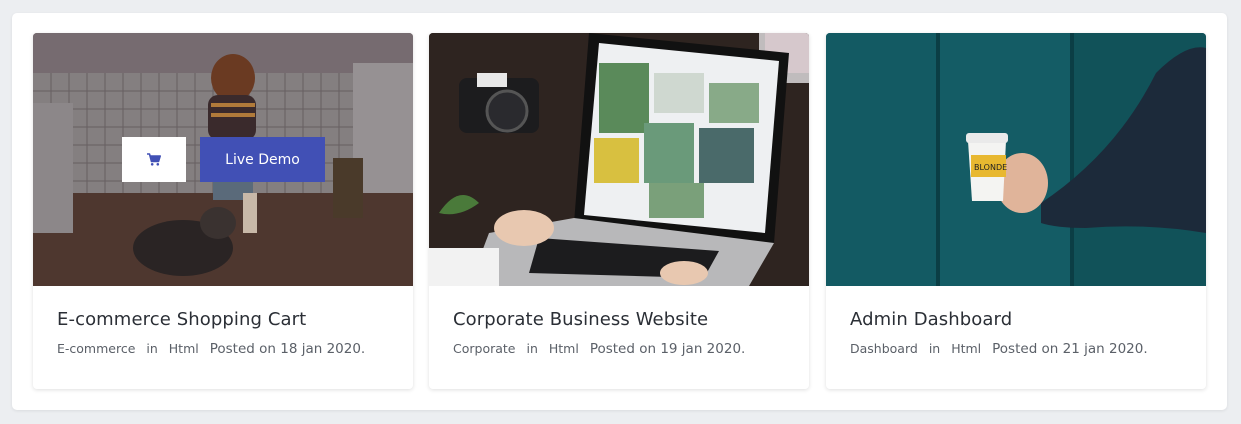  What do you see at coordinates (1070, 349) in the screenshot?
I see `posted-date: Posted on 21 jan 2020.` at bounding box center [1070, 349].